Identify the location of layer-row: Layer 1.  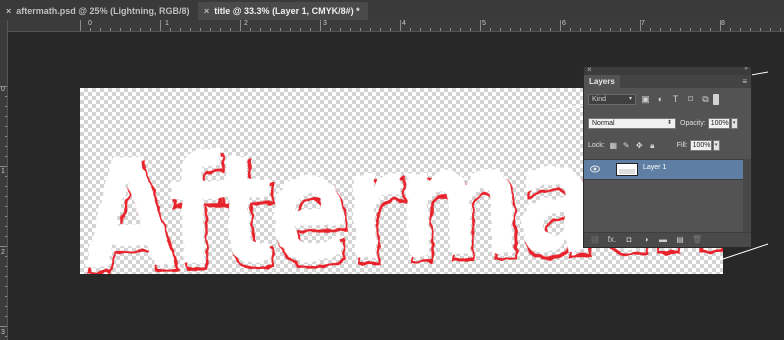
(663, 170).